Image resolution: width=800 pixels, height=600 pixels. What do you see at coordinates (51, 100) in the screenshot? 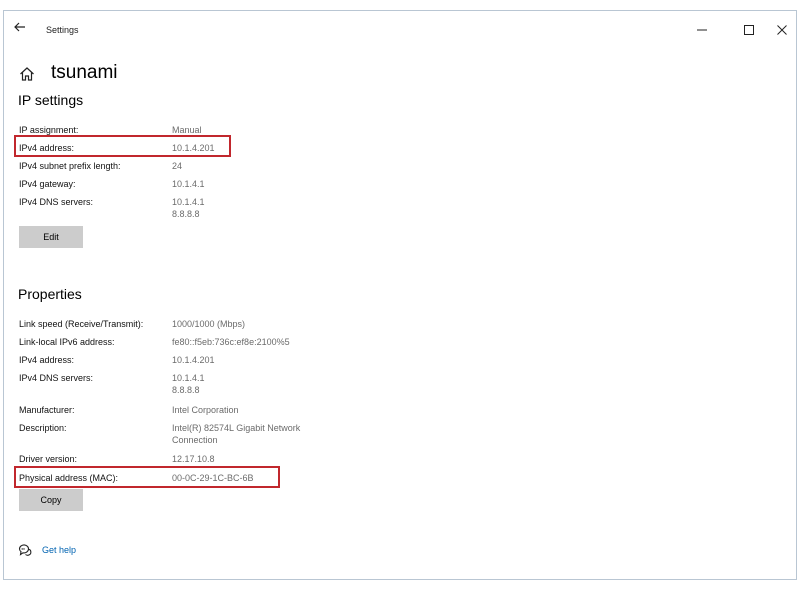
I see `ip-settings-heading: IP settings` at bounding box center [51, 100].